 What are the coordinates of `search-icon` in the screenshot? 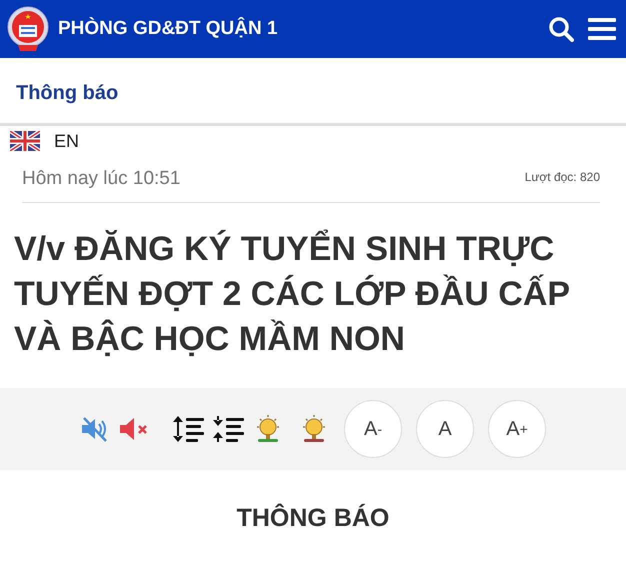 It's located at (561, 29).